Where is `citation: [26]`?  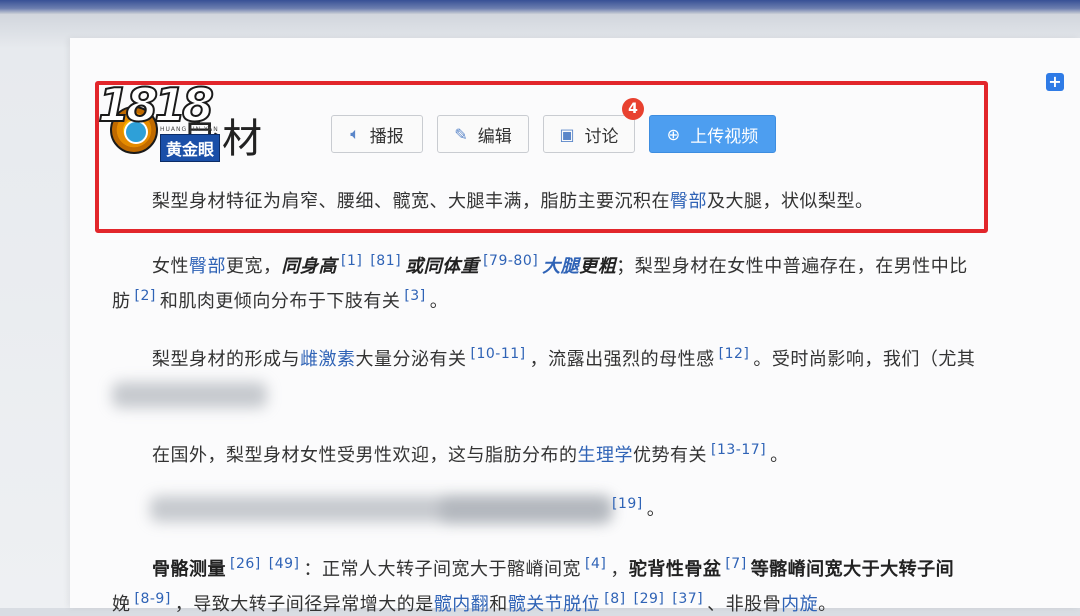 citation: [26] is located at coordinates (245, 564).